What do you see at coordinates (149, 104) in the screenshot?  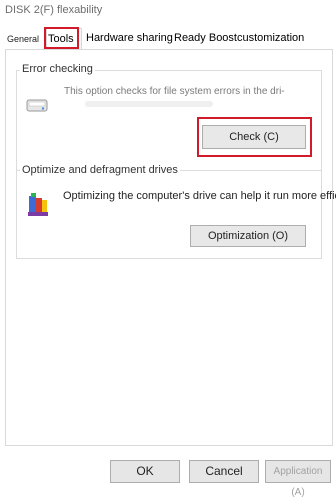 I see `blurred-text` at bounding box center [149, 104].